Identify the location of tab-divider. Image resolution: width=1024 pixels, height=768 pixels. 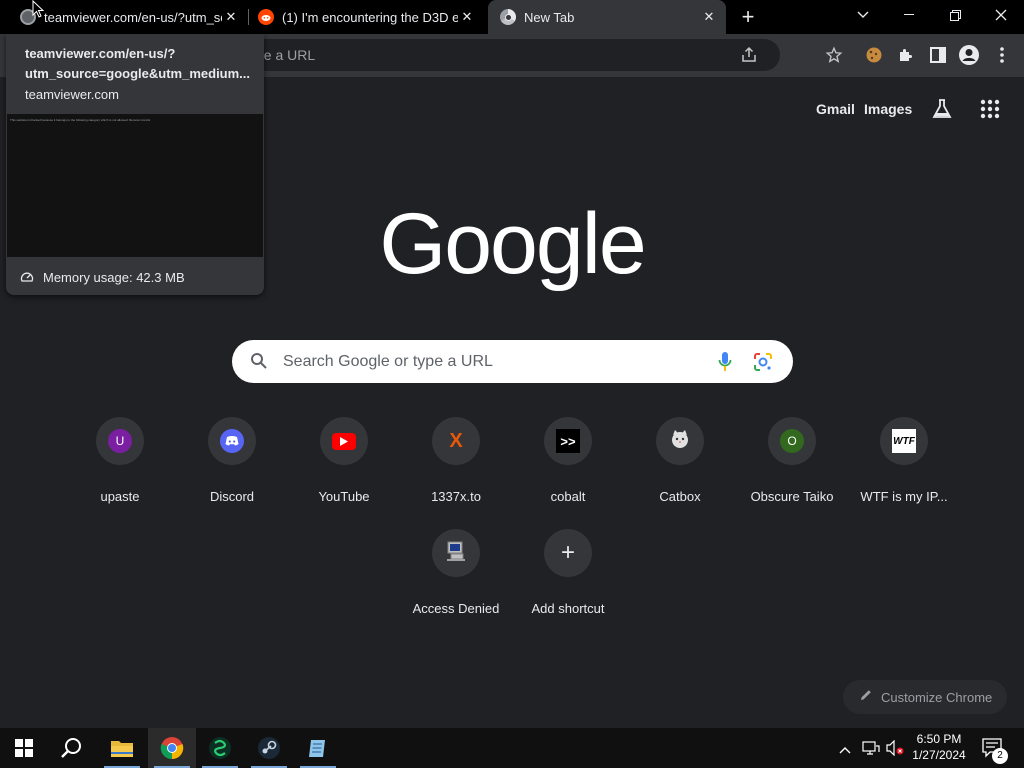
(248, 17).